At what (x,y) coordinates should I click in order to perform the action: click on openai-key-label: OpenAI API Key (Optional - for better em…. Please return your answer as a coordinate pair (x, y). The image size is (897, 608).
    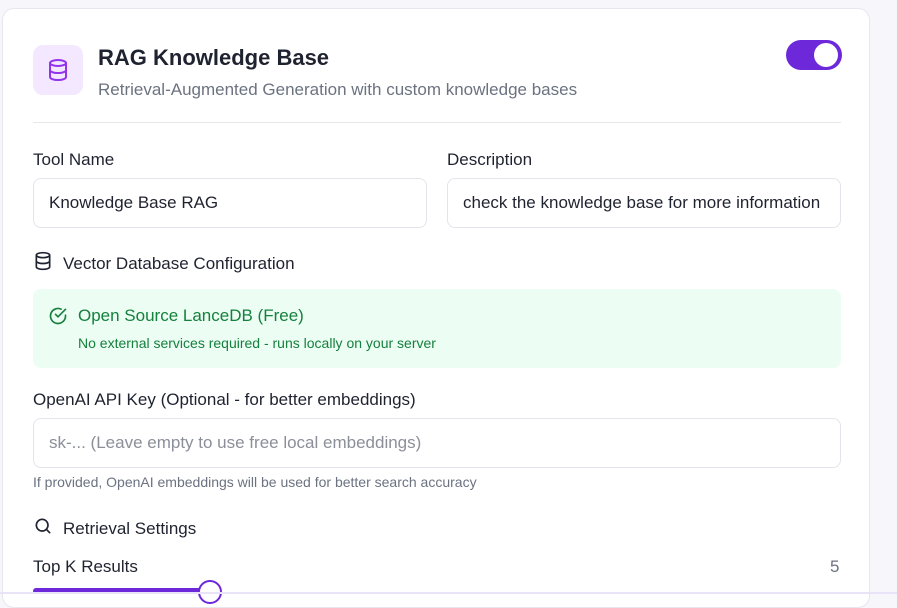
    Looking at the image, I should click on (224, 399).